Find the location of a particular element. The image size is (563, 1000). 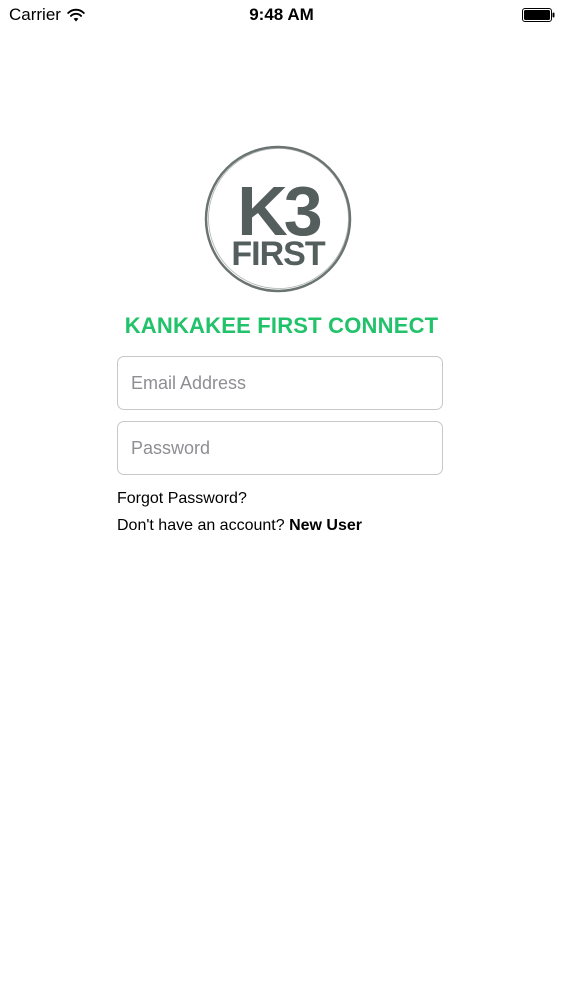

status-time: 9:48 AM is located at coordinates (281, 14).